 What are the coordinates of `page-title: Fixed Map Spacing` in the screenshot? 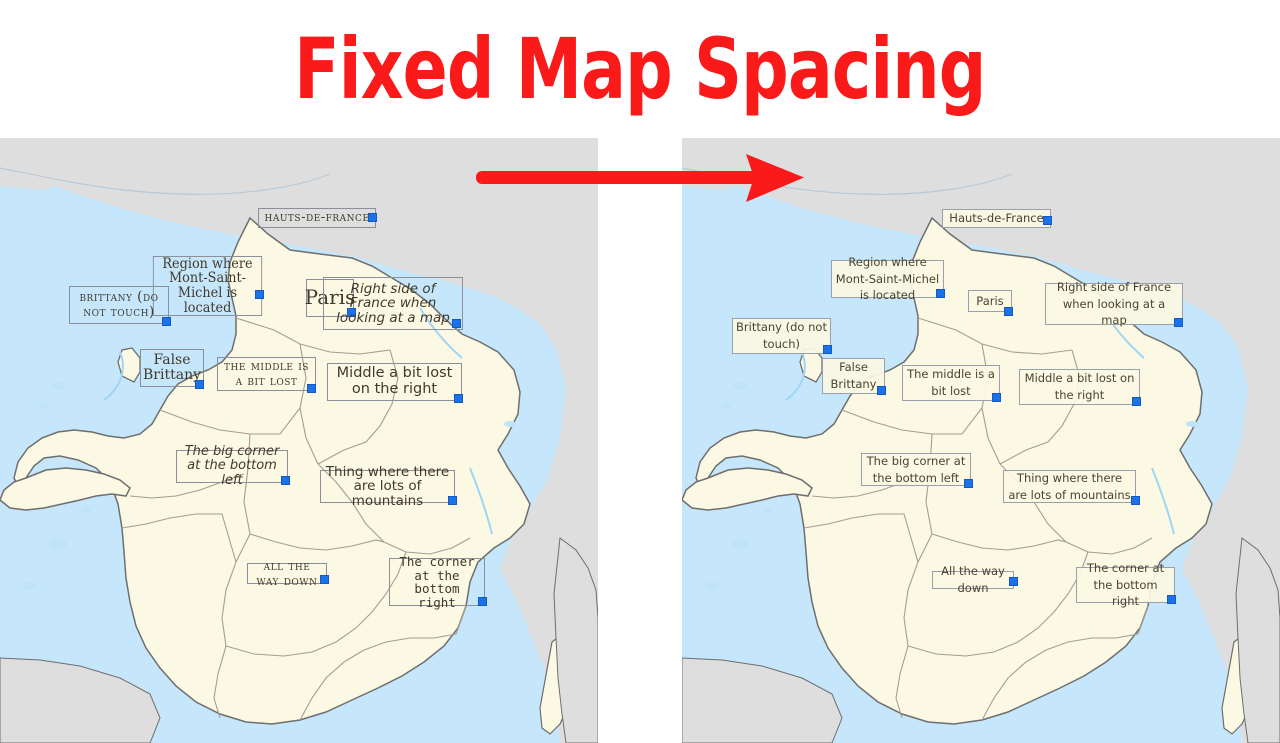 It's located at (640, 69).